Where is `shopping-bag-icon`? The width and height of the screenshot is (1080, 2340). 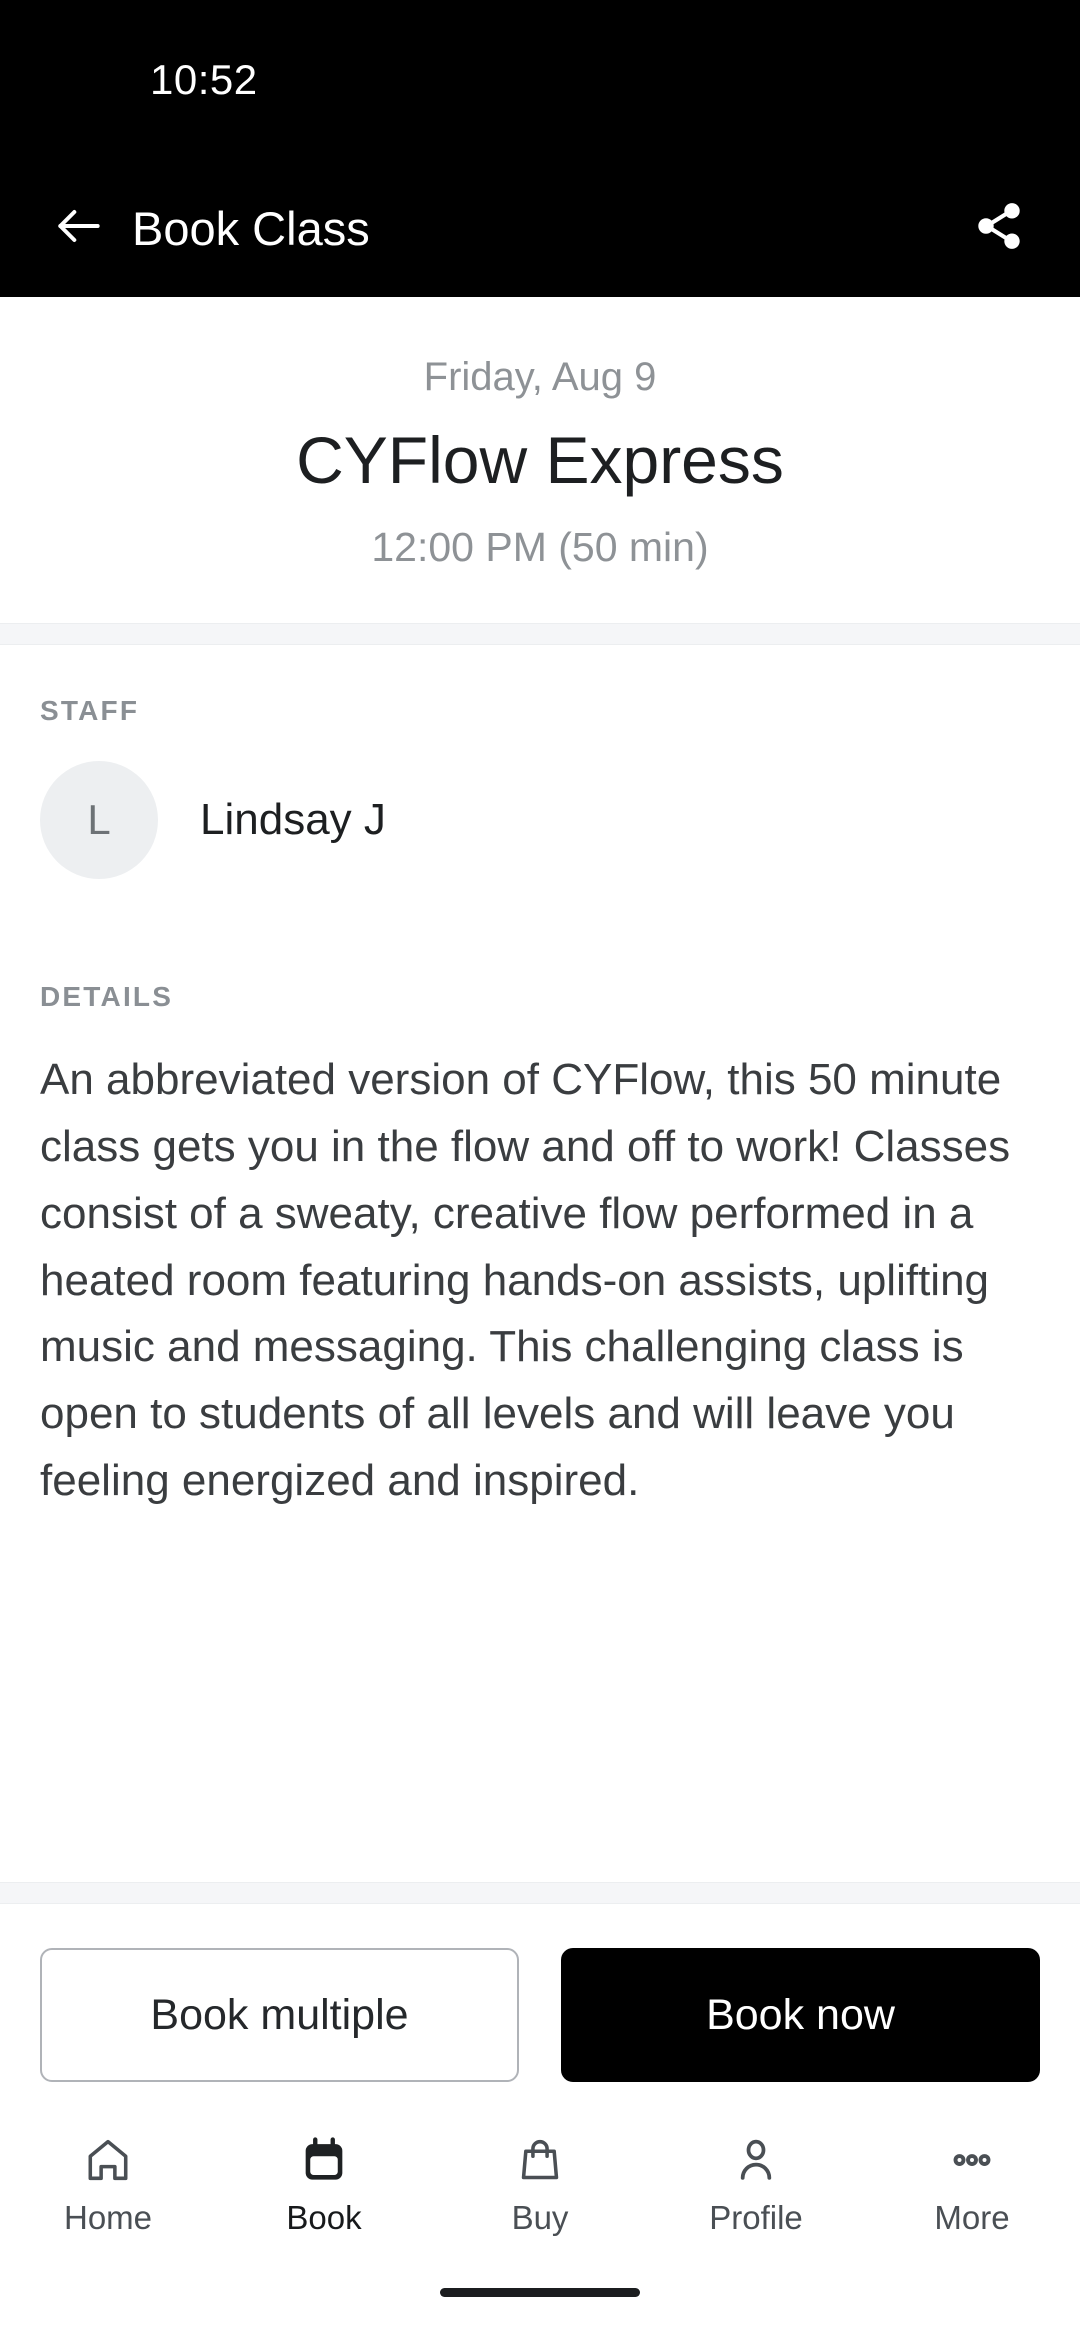 shopping-bag-icon is located at coordinates (540, 2160).